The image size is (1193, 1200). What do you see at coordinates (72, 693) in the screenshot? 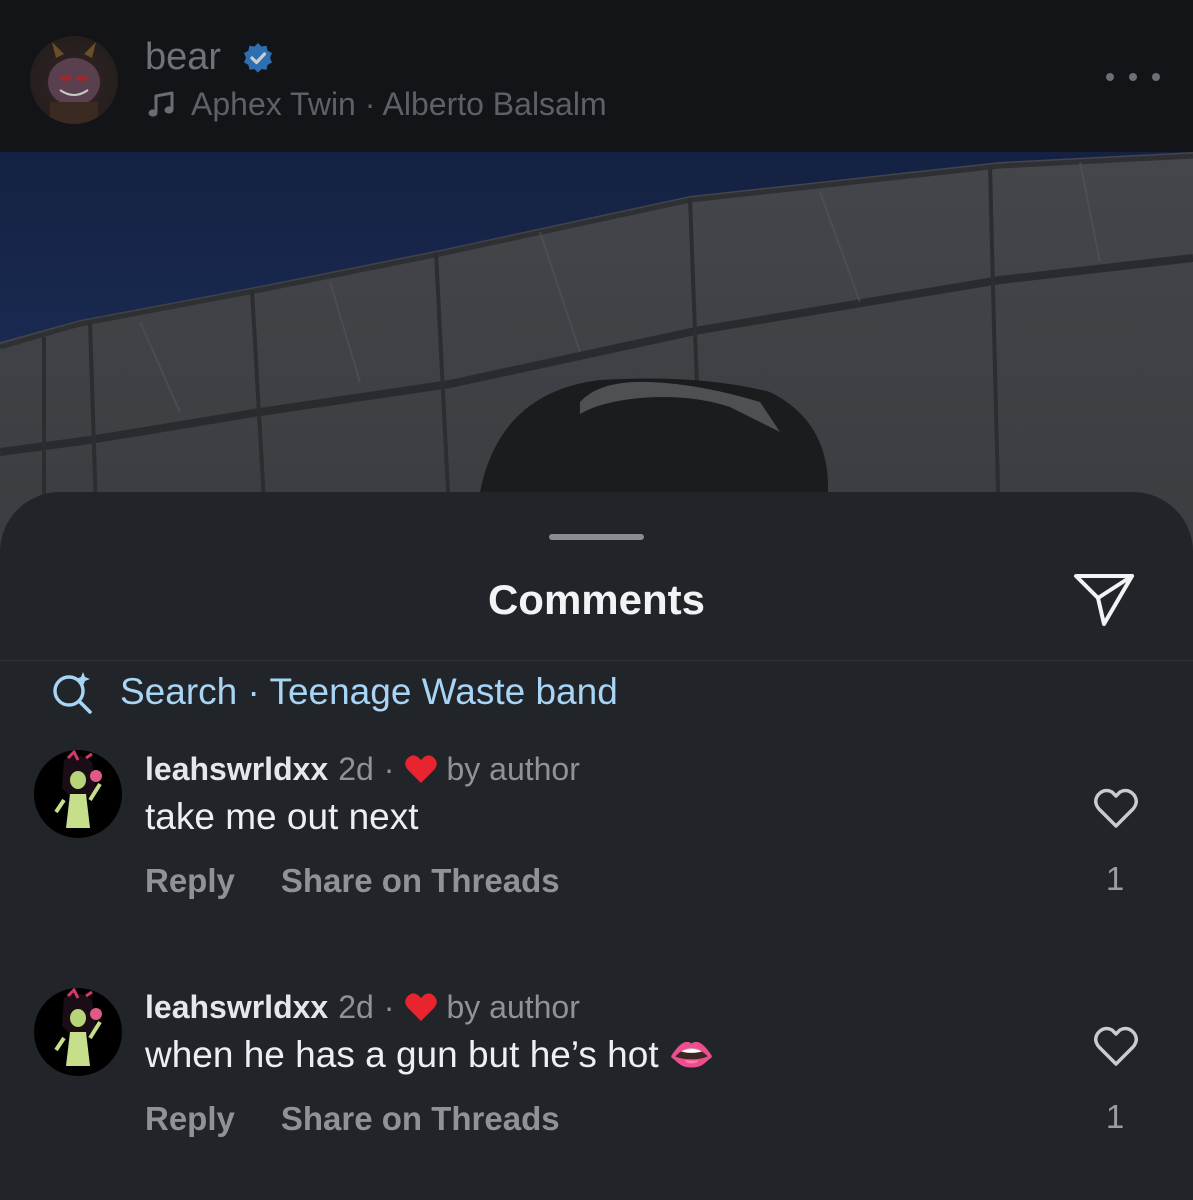
I see `search-sparkle-icon` at bounding box center [72, 693].